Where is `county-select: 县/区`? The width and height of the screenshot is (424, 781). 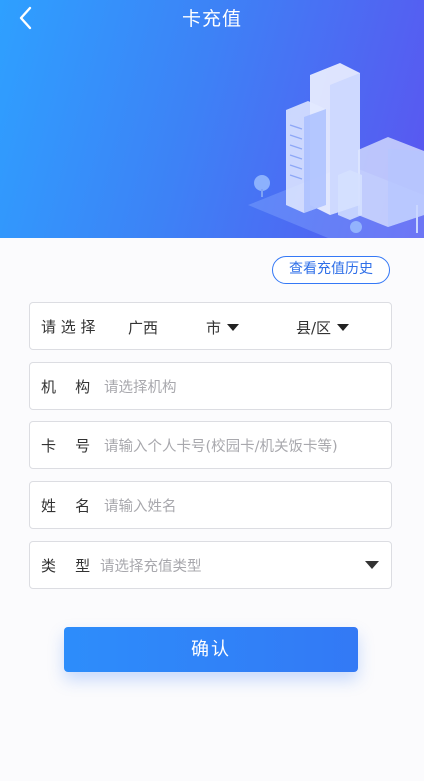
county-select: 县/区 is located at coordinates (323, 327).